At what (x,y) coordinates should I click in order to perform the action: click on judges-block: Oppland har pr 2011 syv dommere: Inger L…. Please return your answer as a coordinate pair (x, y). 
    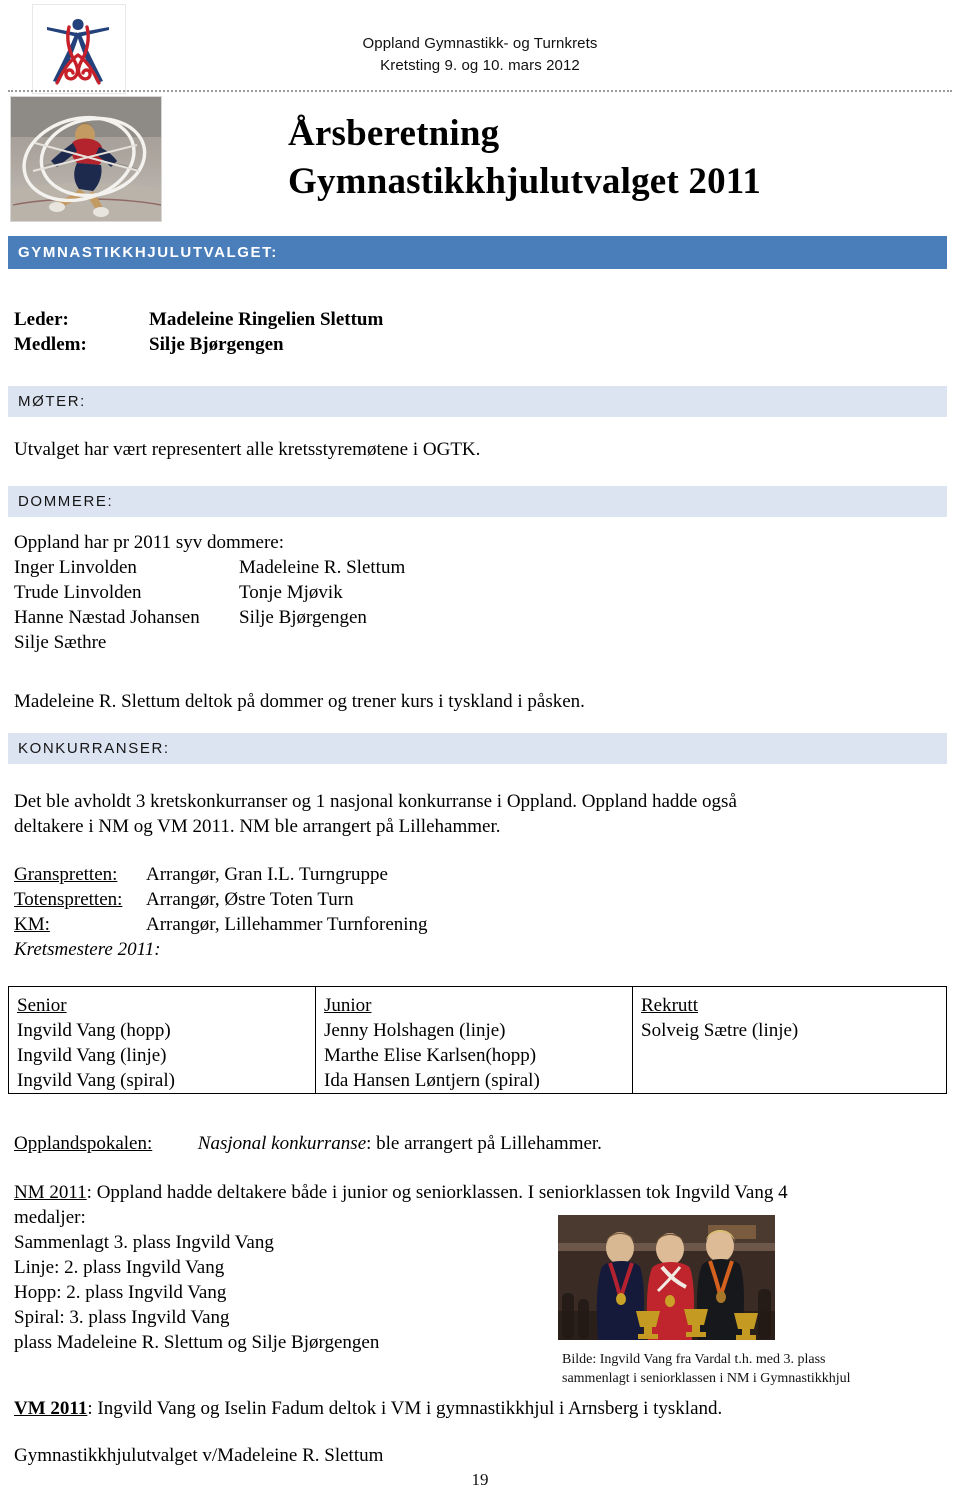
    Looking at the image, I should click on (464, 592).